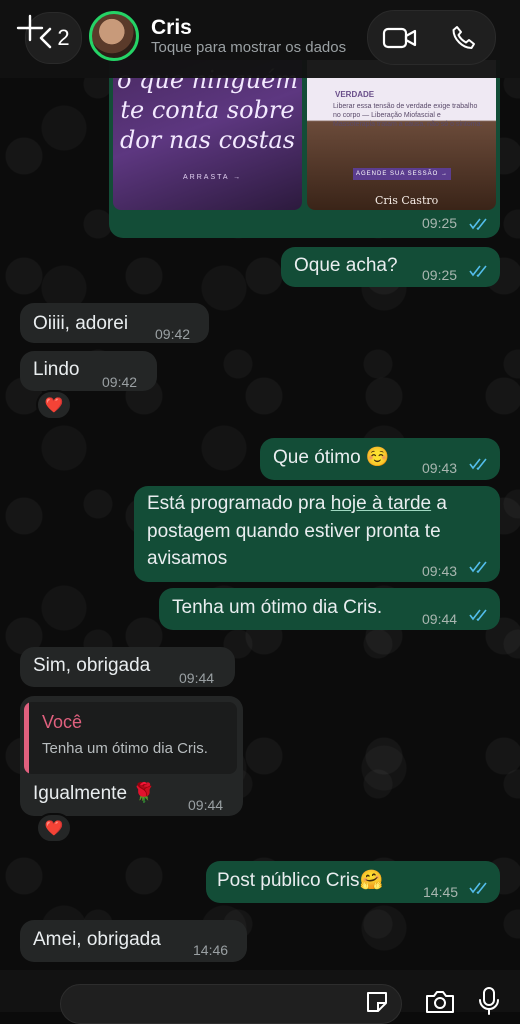 Image resolution: width=520 pixels, height=1024 pixels. I want to click on image-label: VERDADE, so click(355, 94).